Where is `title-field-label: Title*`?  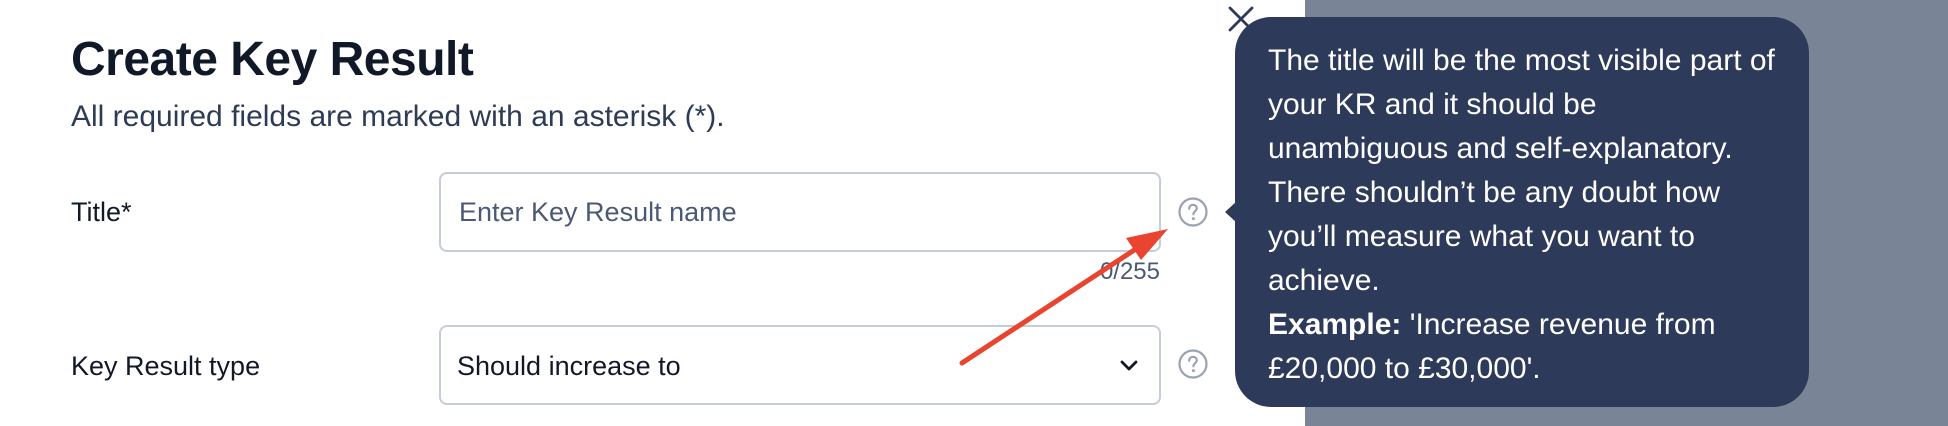 title-field-label: Title* is located at coordinates (101, 212).